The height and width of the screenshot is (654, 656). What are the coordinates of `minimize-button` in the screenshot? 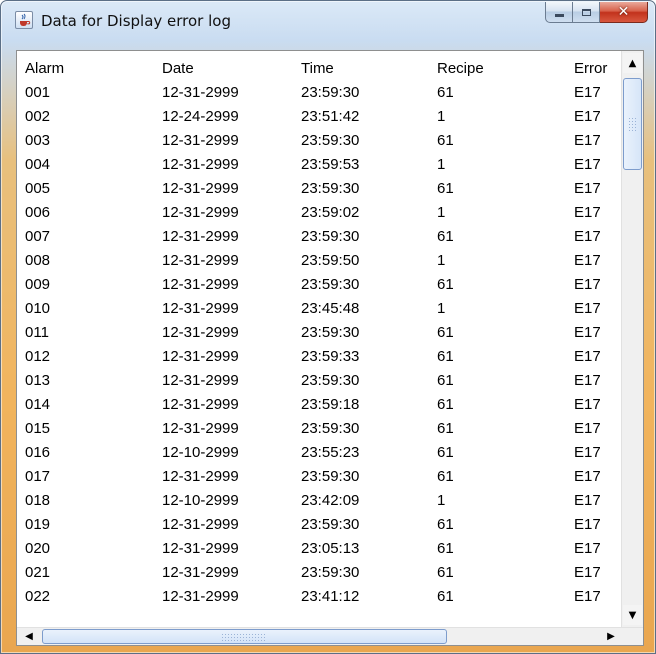 It's located at (559, 12).